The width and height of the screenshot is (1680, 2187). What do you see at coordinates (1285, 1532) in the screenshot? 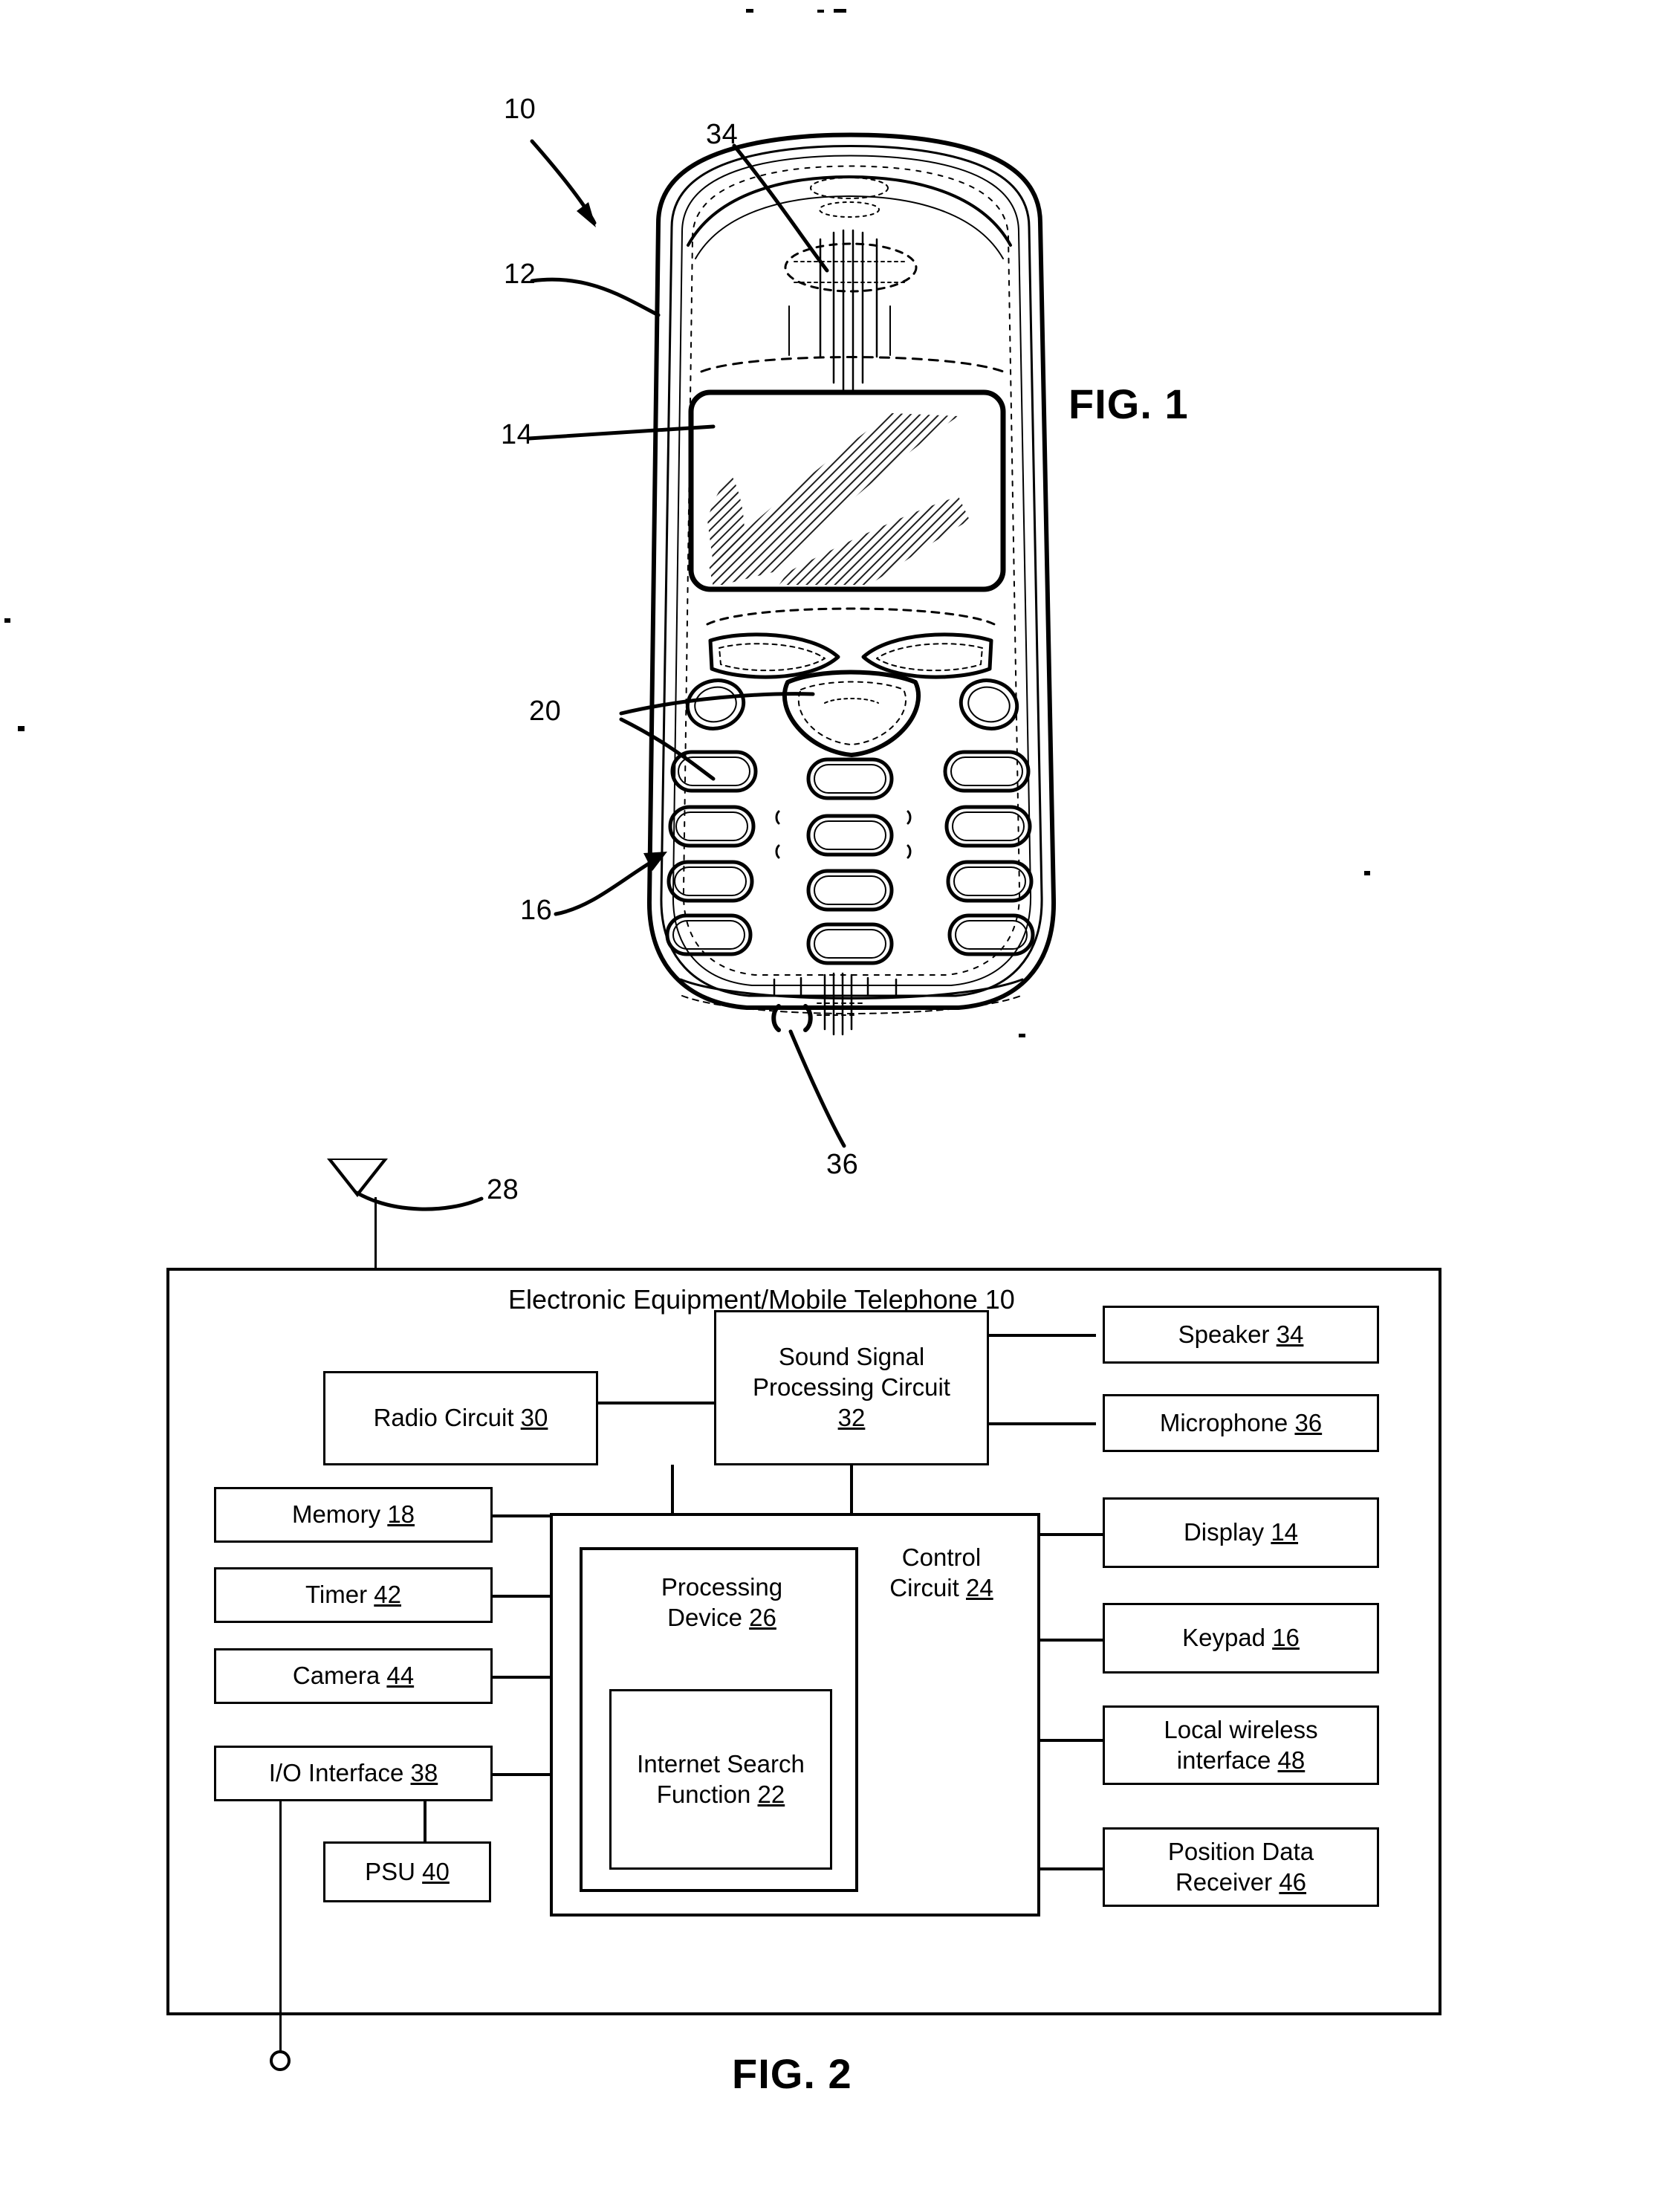
I see `block-display-num: 14` at bounding box center [1285, 1532].